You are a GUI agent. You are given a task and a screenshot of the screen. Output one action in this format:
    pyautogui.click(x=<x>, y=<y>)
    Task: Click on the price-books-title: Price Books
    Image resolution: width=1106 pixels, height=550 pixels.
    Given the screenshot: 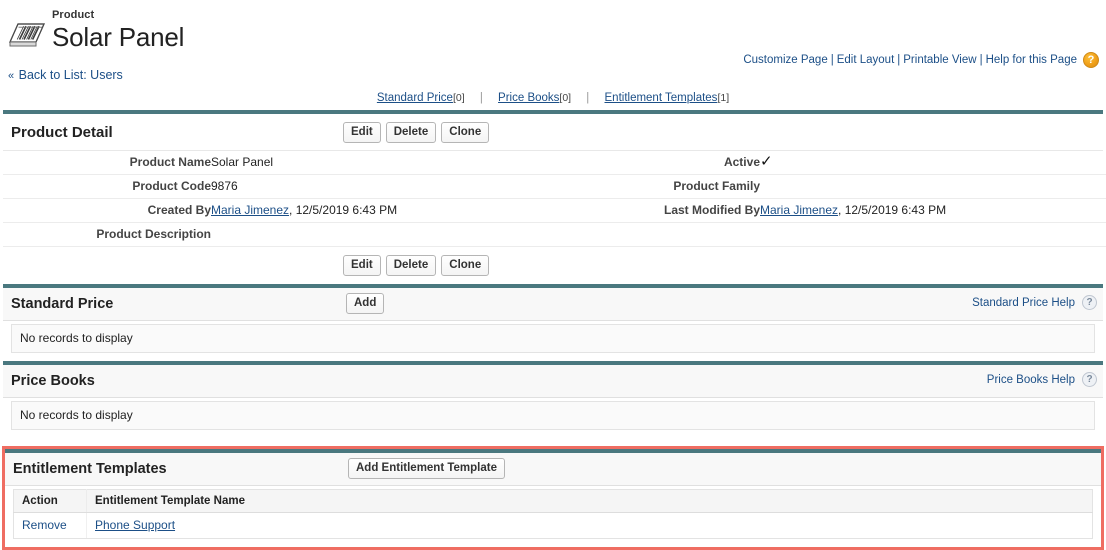 What is the action you would take?
    pyautogui.click(x=53, y=381)
    